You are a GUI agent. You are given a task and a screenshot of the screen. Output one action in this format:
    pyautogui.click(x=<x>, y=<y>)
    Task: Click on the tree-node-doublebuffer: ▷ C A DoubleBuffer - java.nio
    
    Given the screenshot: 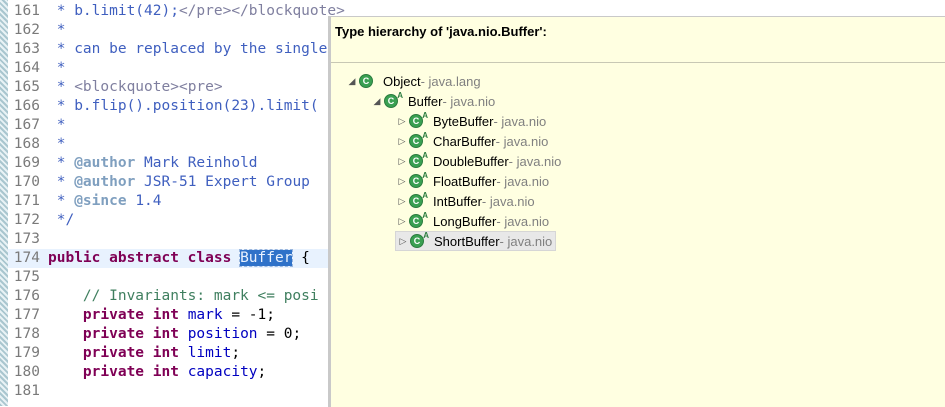 What is the action you would take?
    pyautogui.click(x=478, y=161)
    